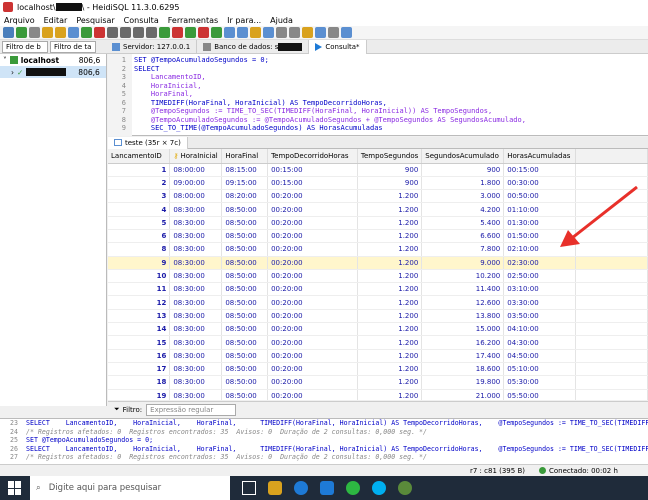 The width and height of the screenshot is (648, 500). Describe the element at coordinates (353, 488) in the screenshot. I see `whatsapp-icon` at that location.